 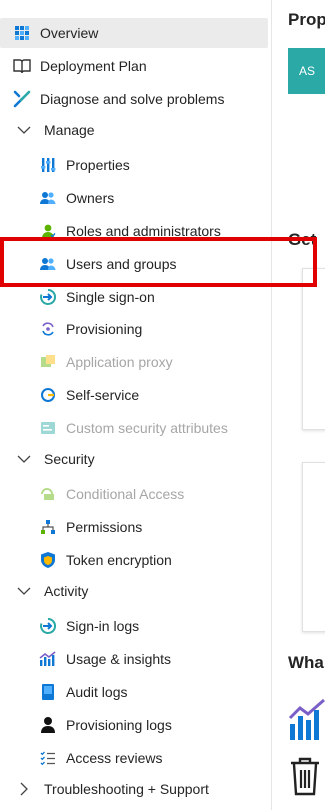 I want to click on trash-icon, so click(x=305, y=778).